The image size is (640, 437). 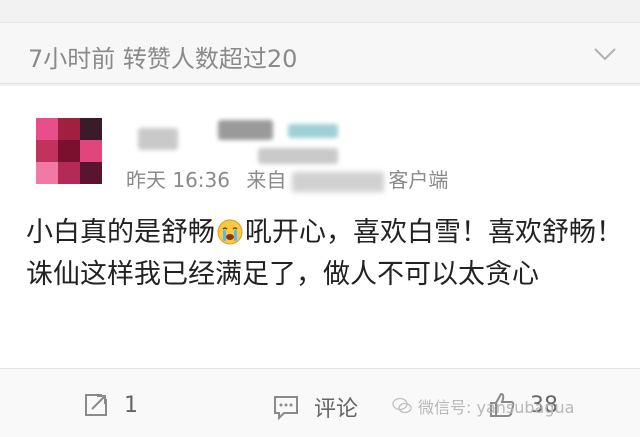 What do you see at coordinates (320, 53) in the screenshot?
I see `post-header-bar: 7小时前 转赞人数超过20` at bounding box center [320, 53].